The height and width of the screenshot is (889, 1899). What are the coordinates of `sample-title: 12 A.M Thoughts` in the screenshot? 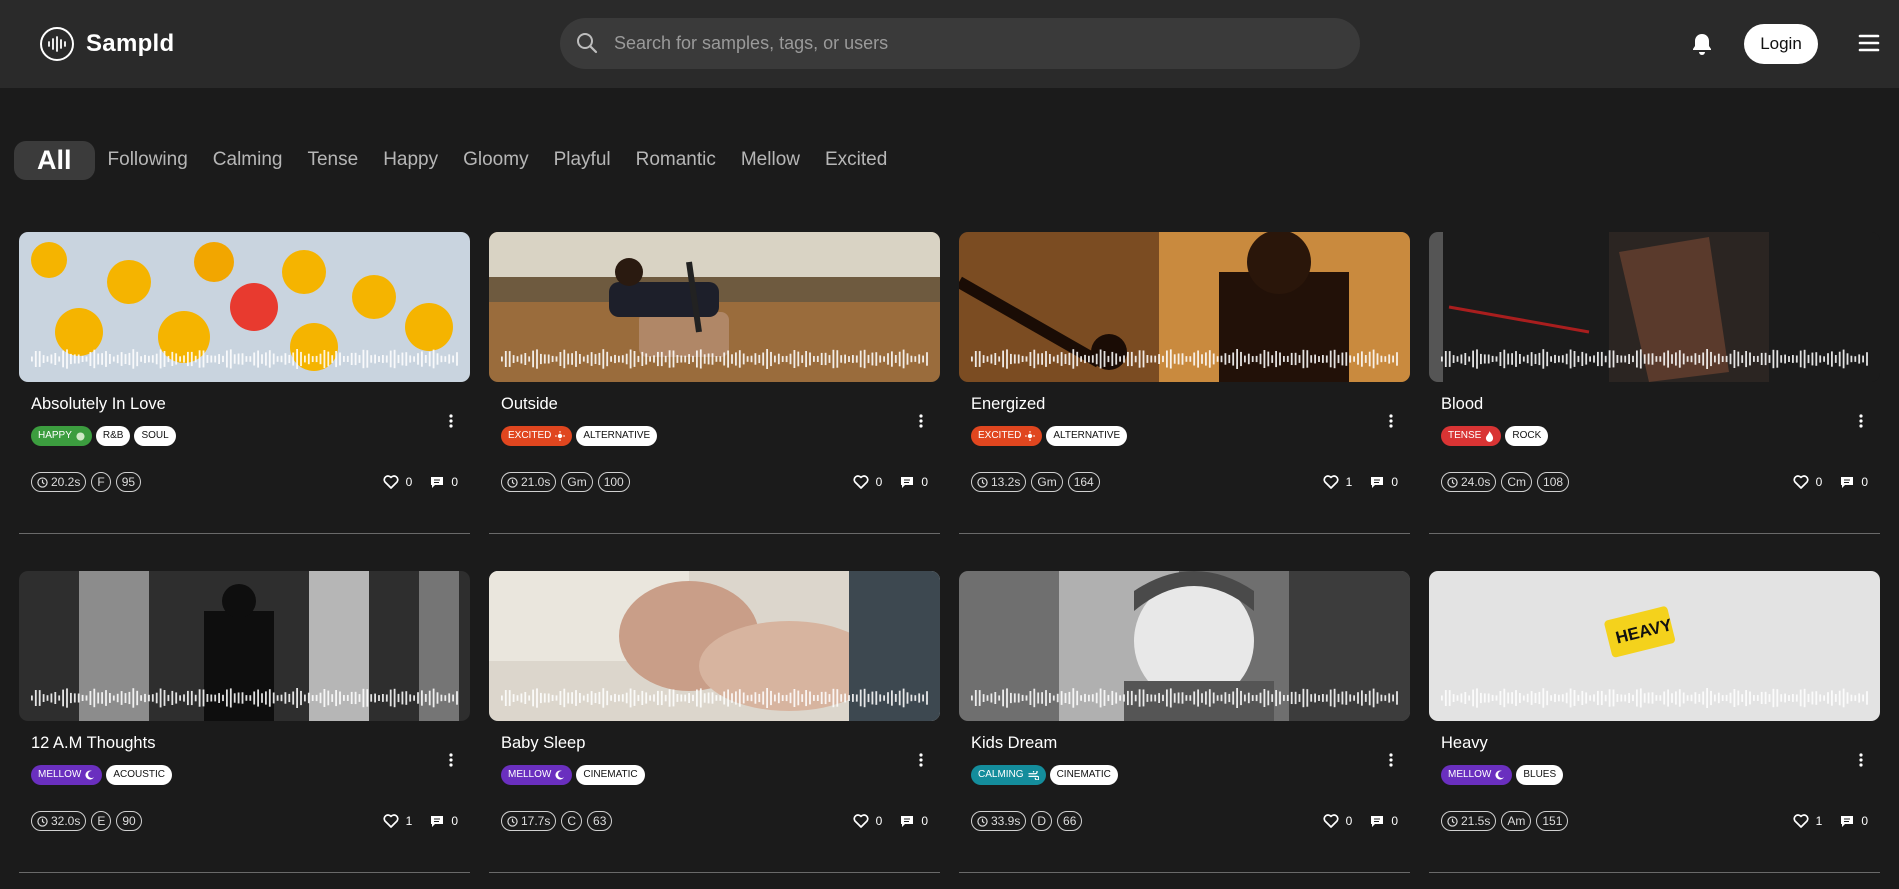 It's located at (93, 743).